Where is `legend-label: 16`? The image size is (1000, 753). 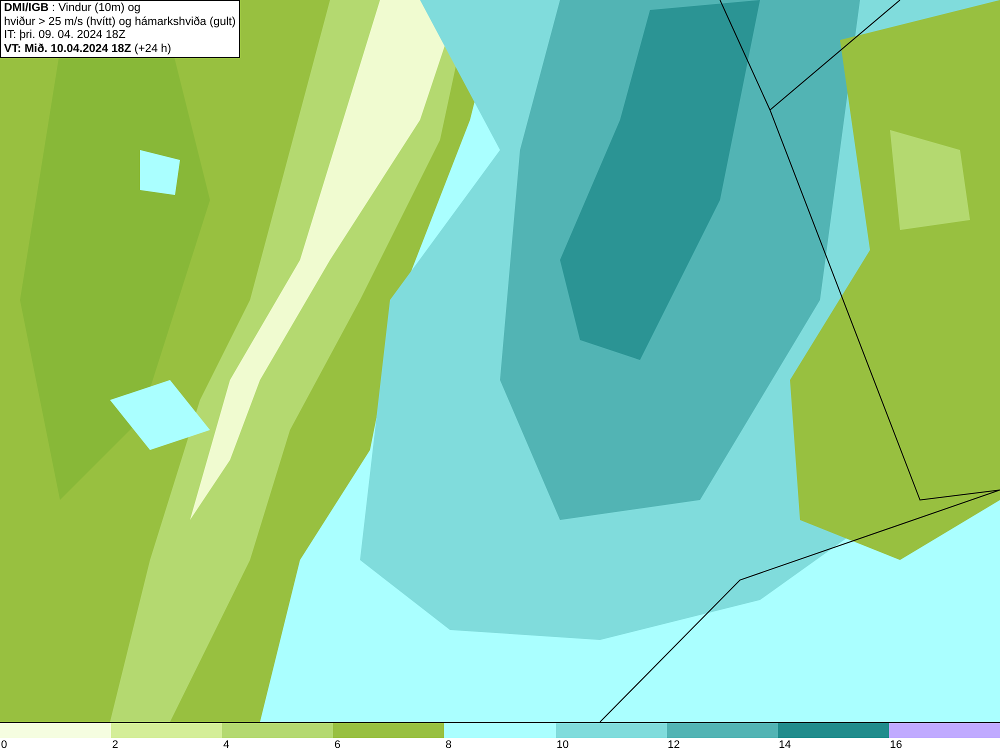 legend-label: 16 is located at coordinates (895, 745).